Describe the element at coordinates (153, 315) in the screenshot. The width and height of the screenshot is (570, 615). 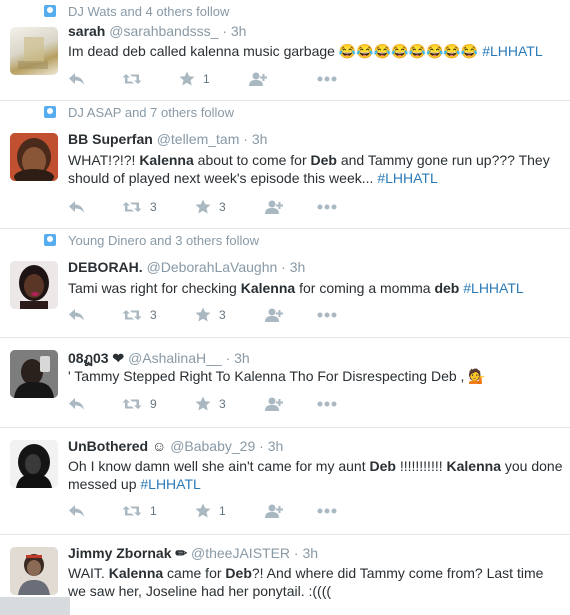
I see `retweet-count: 3` at that location.